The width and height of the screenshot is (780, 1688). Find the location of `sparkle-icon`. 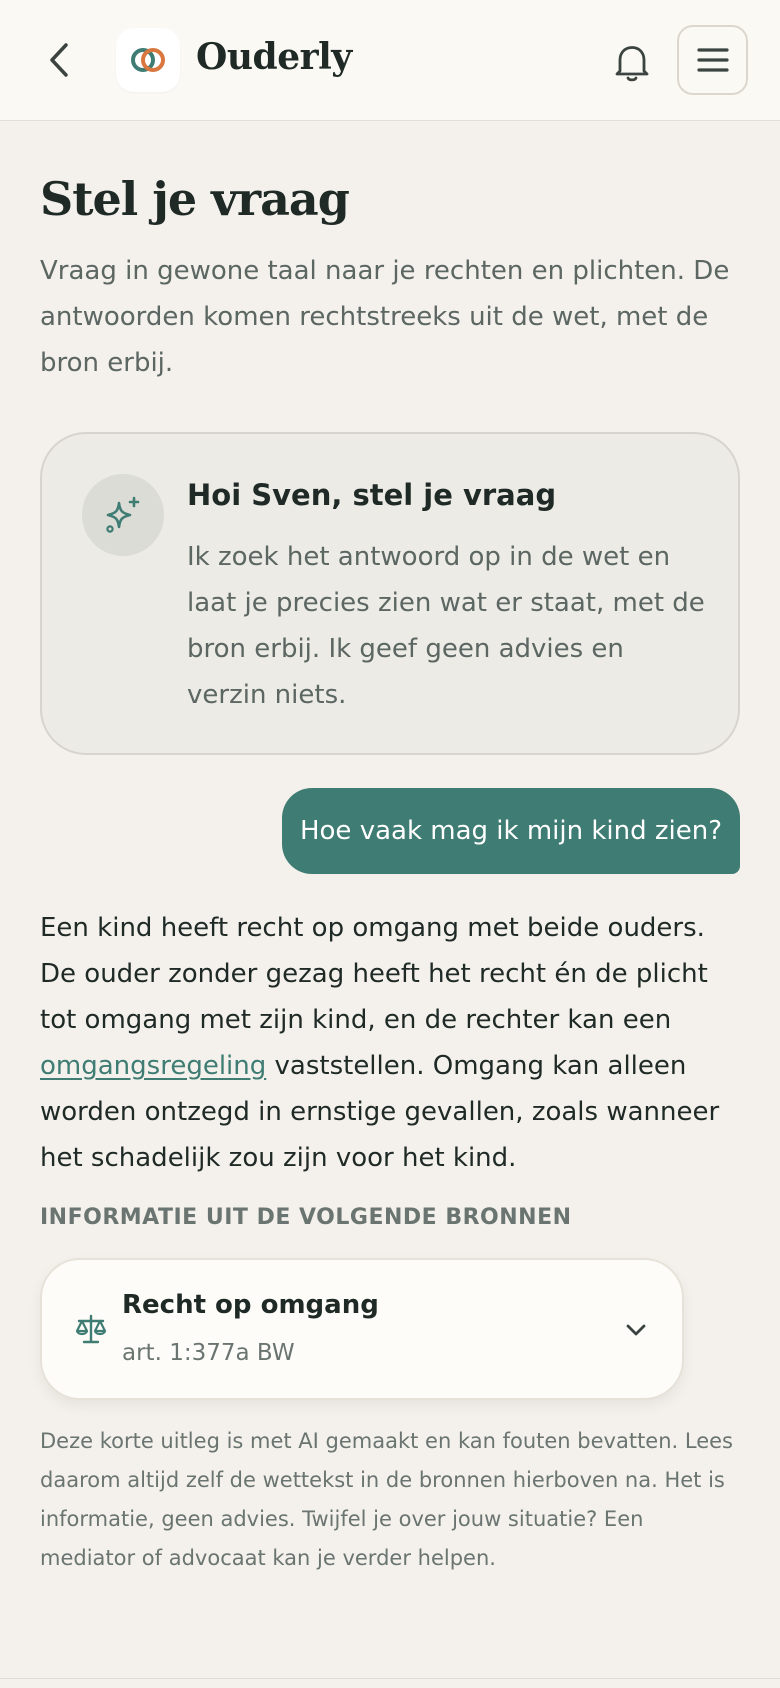

sparkle-icon is located at coordinates (123, 514).